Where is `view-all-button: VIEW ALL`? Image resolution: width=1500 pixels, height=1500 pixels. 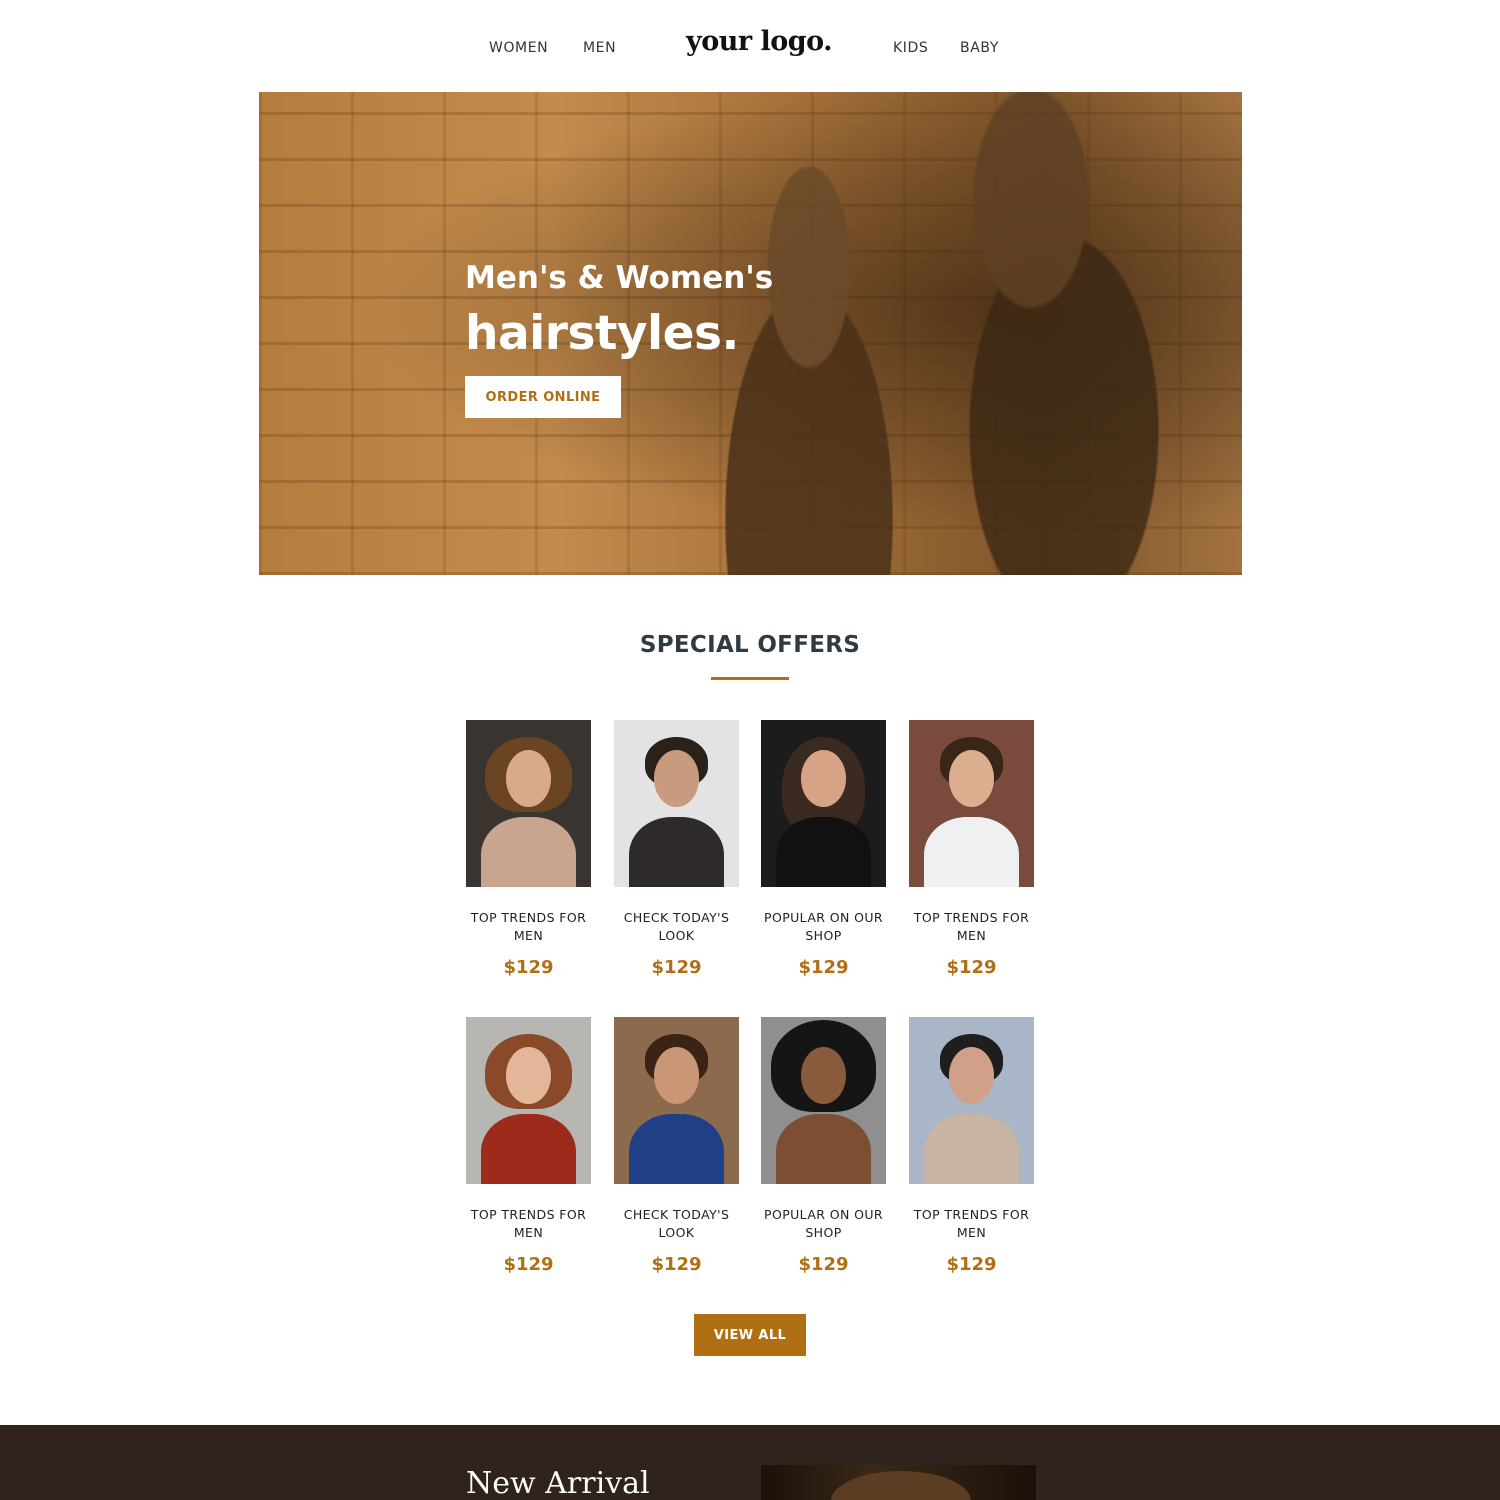
view-all-button: VIEW ALL is located at coordinates (750, 1335).